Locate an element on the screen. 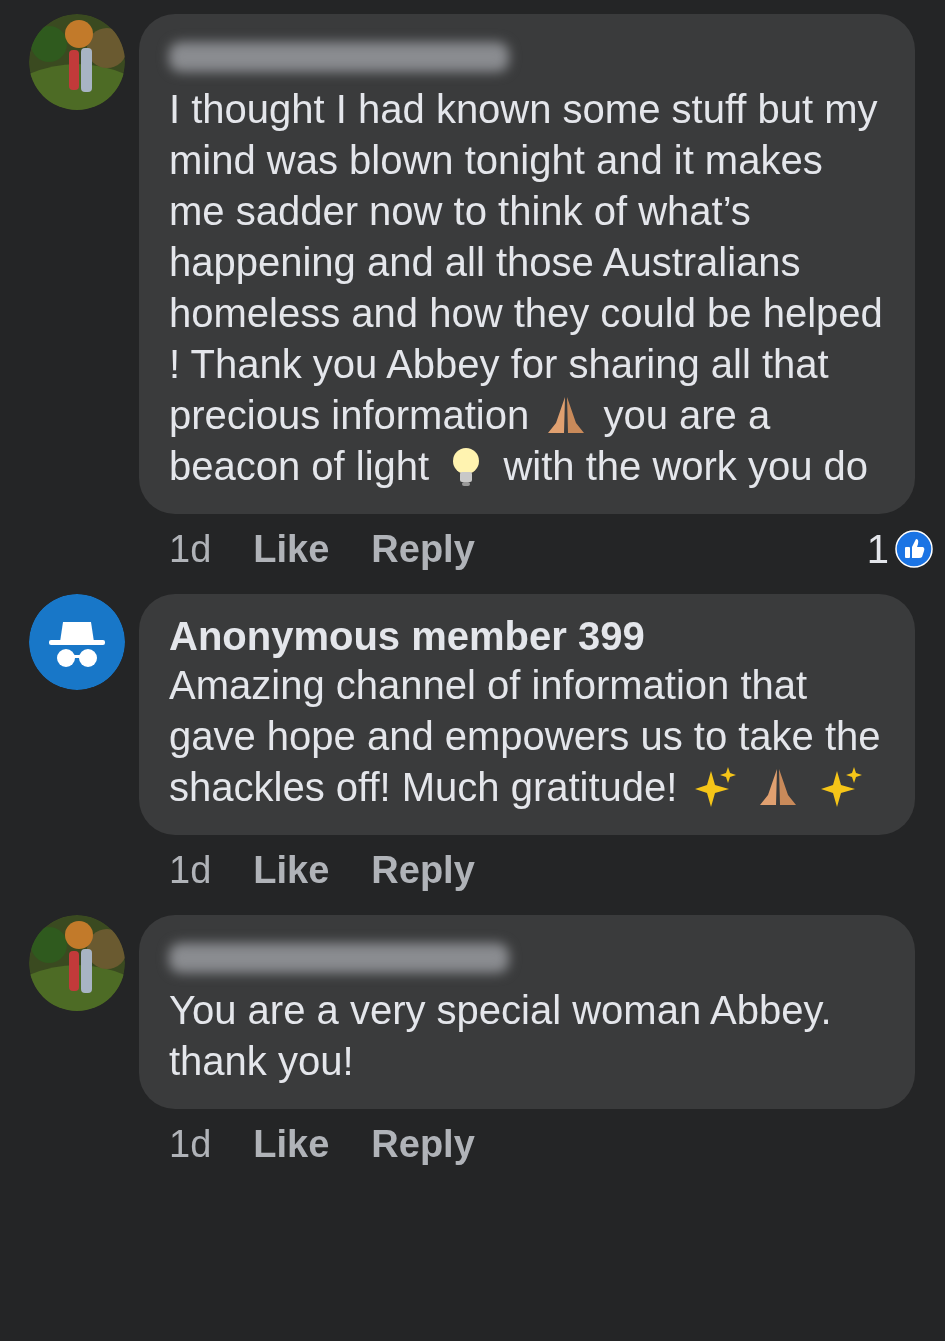 The image size is (945, 1341). comment-text: Amazing channel of information that gave hope and empowers us to take the shackles off! Much gratitude! is located at coordinates (525, 736).